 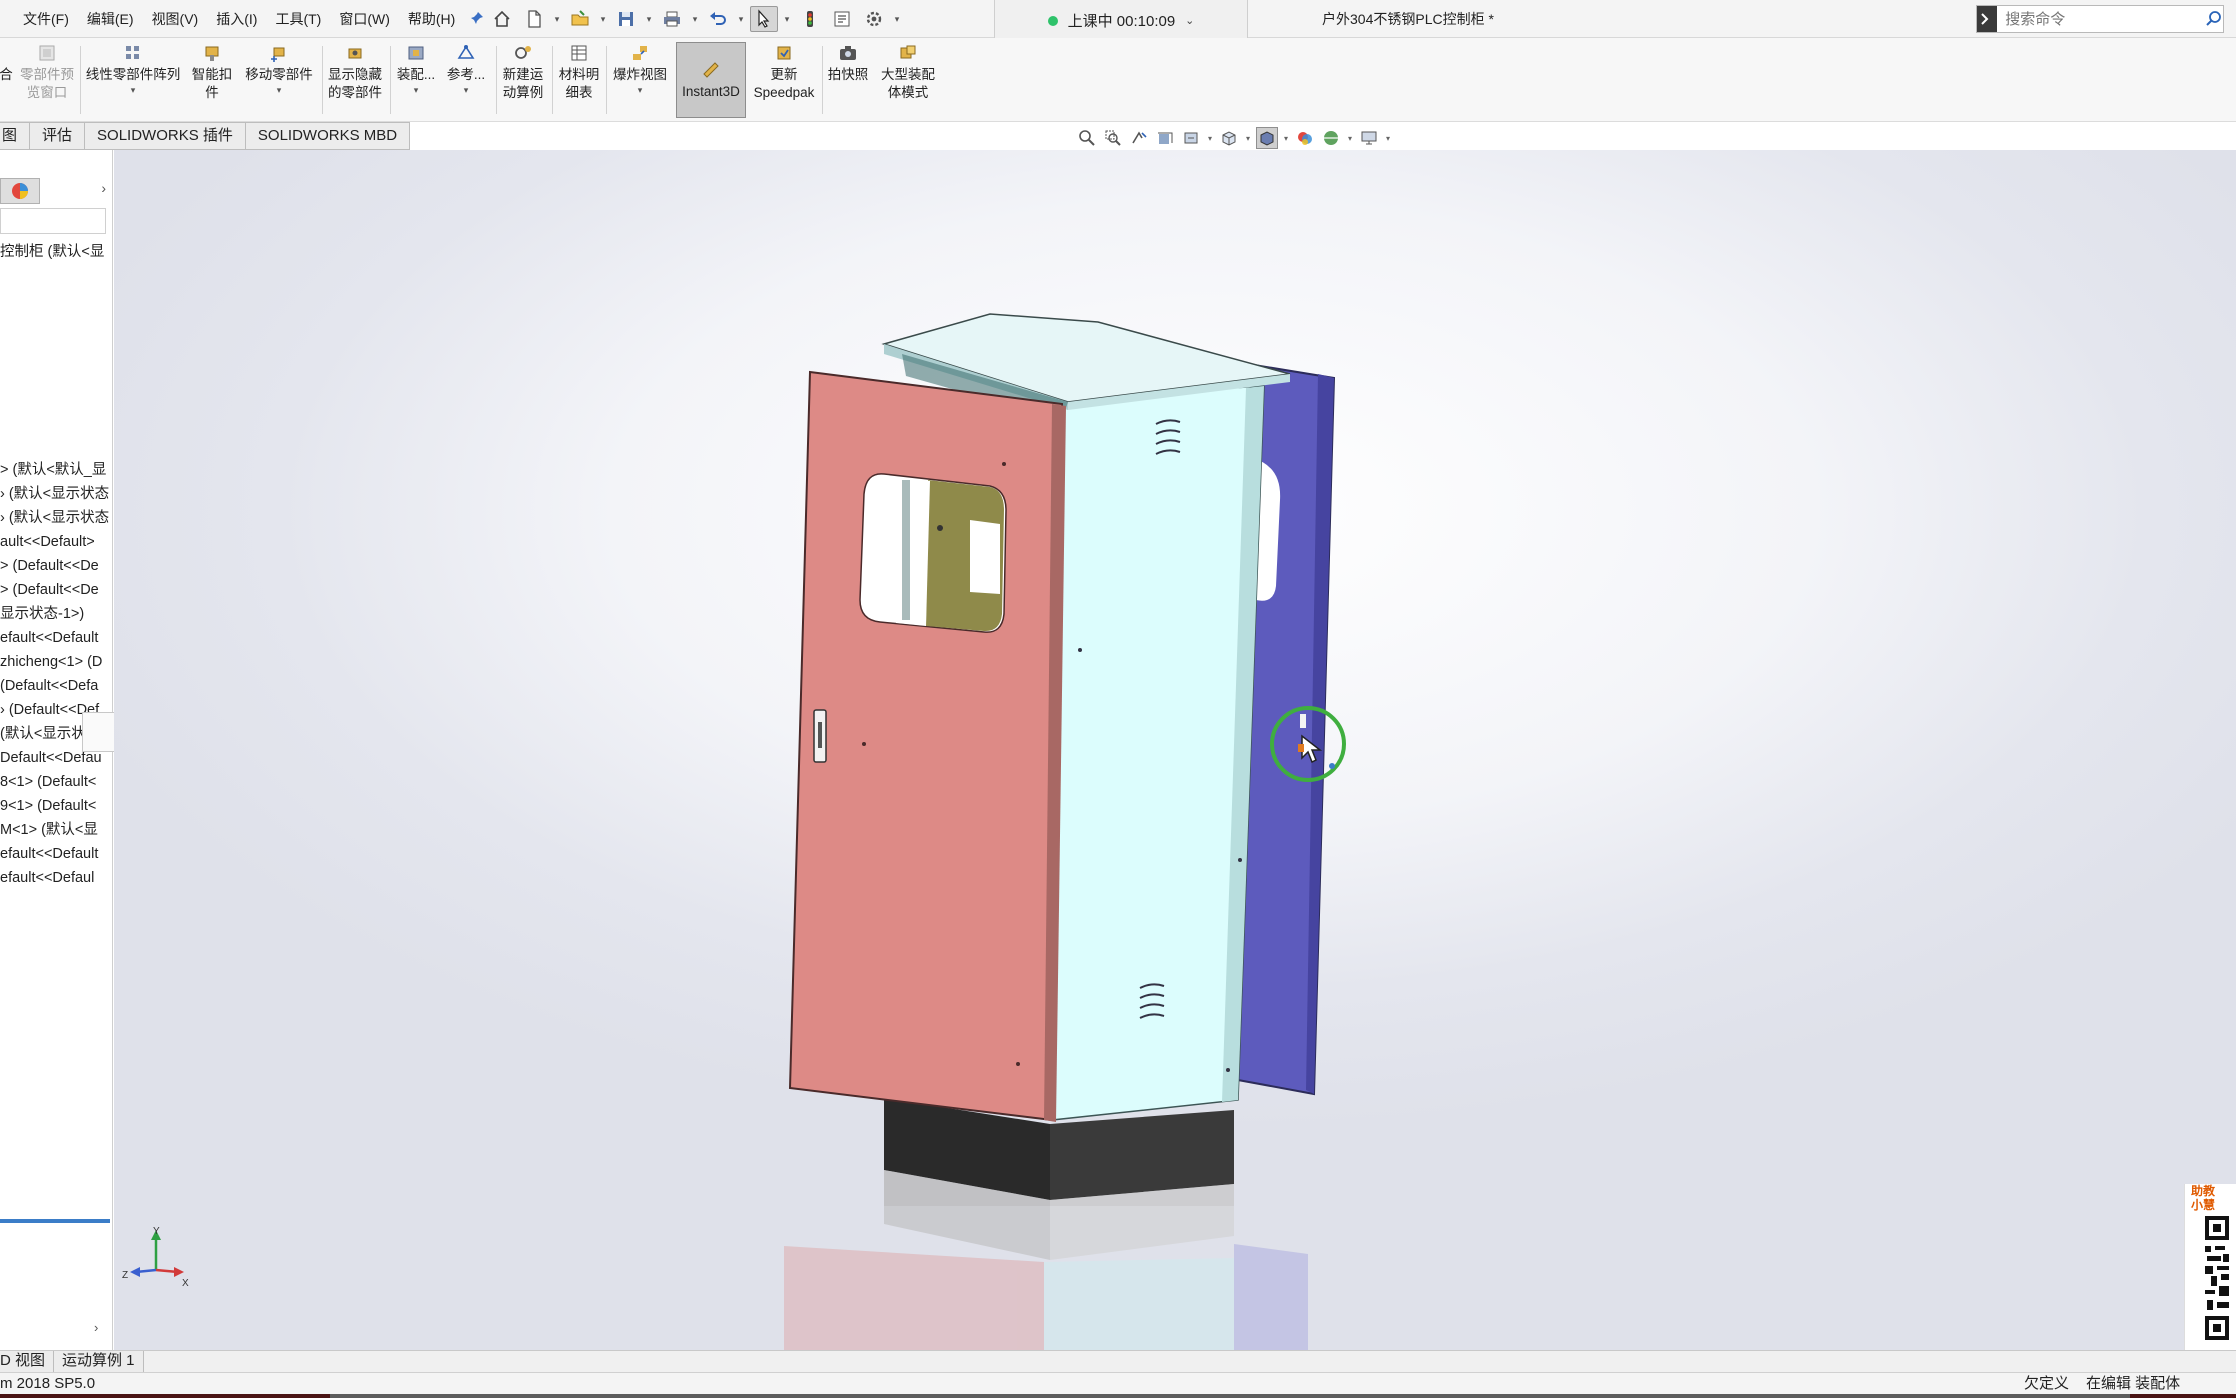 I want to click on bill-of-materials-button: 材料明 细表, so click(x=579, y=80).